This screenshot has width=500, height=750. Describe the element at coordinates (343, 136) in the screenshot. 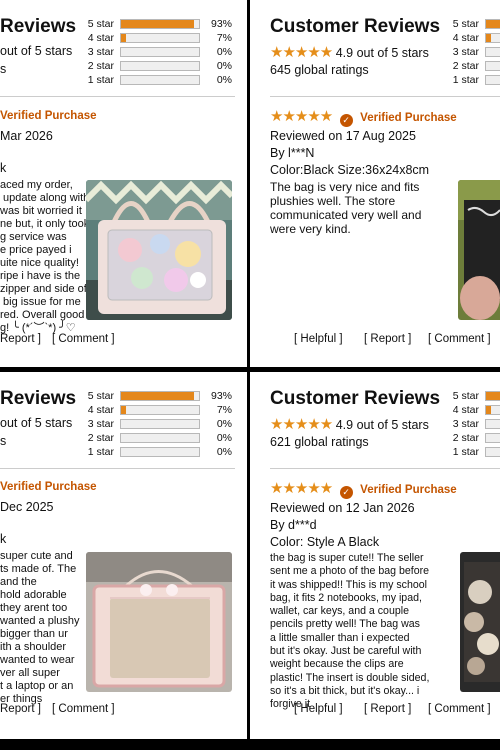

I see `review-date: Reviewed on 17 Aug 2025` at that location.